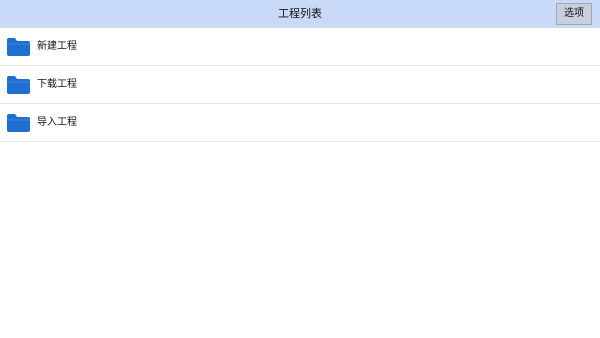 The height and width of the screenshot is (338, 600). What do you see at coordinates (300, 123) in the screenshot?
I see `list-item-import-project: 导入工程` at bounding box center [300, 123].